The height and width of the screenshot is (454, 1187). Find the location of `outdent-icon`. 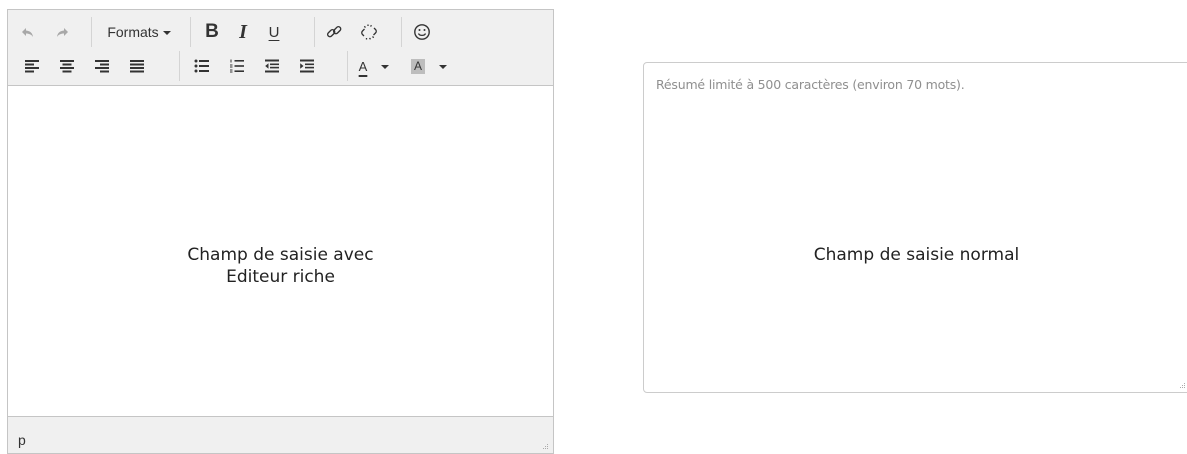

outdent-icon is located at coordinates (272, 66).